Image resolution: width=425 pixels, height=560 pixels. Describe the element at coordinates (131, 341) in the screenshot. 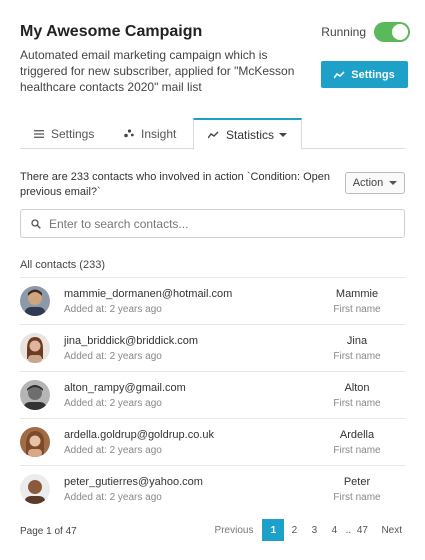

I see `contact-email: jina_briddick@briddick.com` at that location.